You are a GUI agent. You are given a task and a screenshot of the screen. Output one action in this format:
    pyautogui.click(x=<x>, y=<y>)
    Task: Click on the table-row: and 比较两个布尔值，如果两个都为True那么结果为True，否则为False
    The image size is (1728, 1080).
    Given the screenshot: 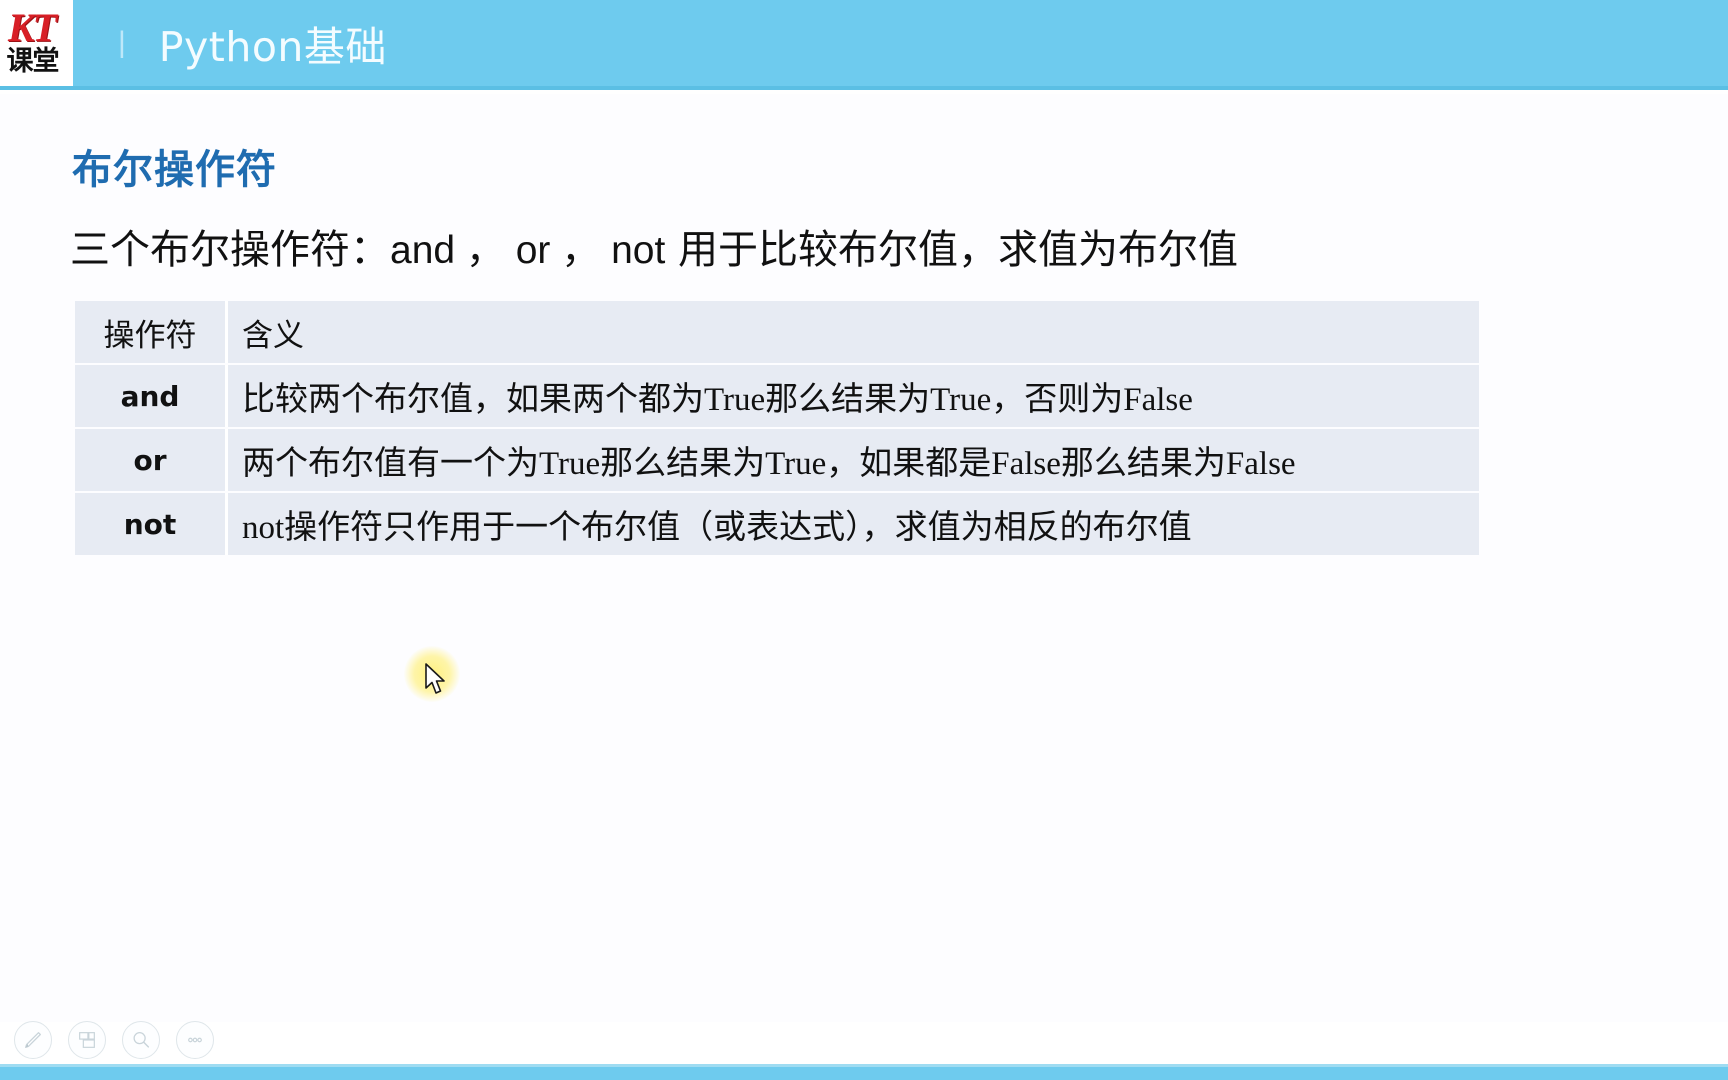 What is the action you would take?
    pyautogui.click(x=777, y=396)
    